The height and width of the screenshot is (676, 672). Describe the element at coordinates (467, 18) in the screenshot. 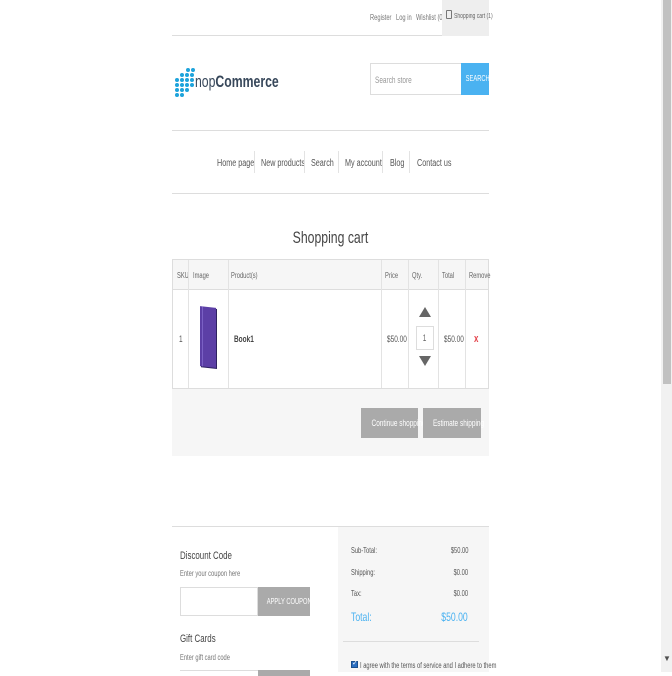

I see `shopping-cart-link: Shopping cart (1)` at that location.